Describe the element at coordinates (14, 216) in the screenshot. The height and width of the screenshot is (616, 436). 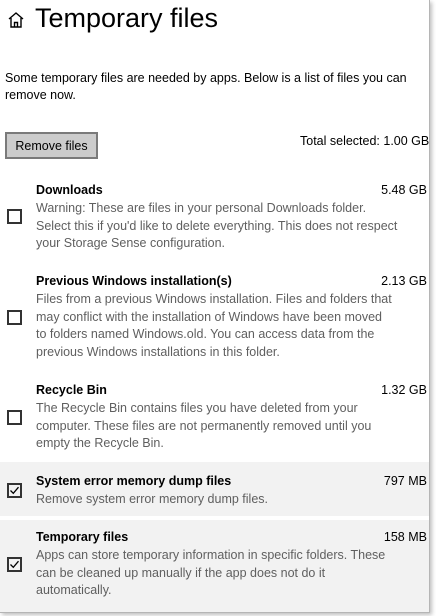
I see `downloads-checkbox` at that location.